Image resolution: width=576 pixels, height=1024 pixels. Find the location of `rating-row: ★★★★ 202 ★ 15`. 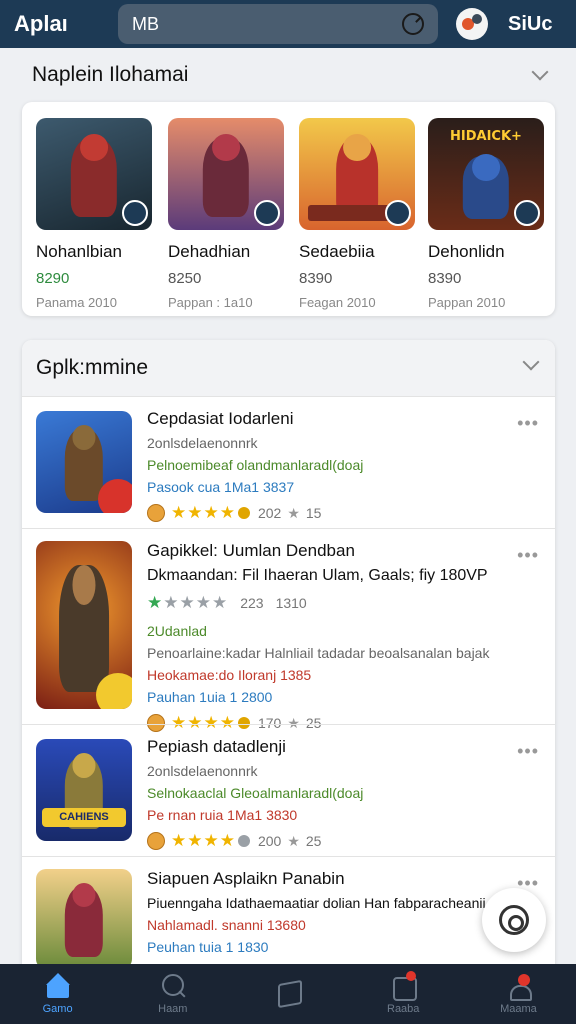

rating-row: ★★★★ 202 ★ 15 is located at coordinates (331, 513).